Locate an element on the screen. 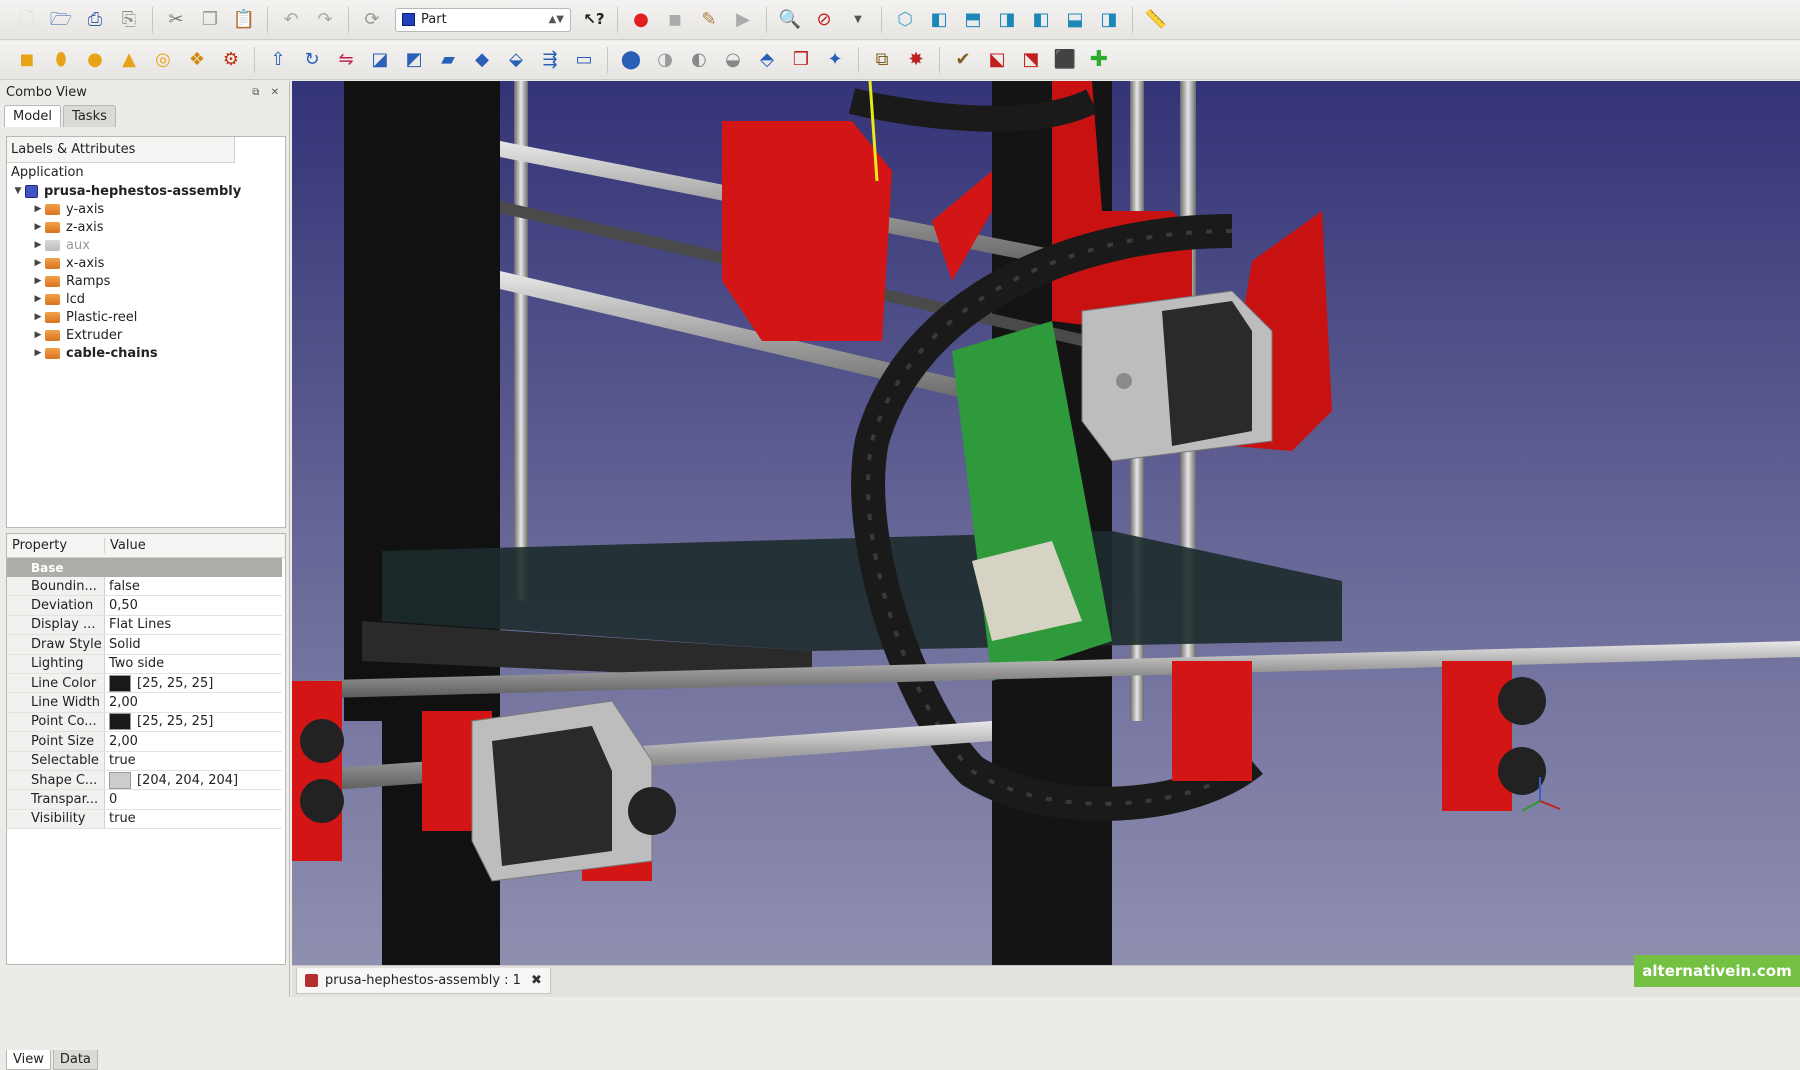 The width and height of the screenshot is (1800, 1070). top-view-icon: ⬒ is located at coordinates (973, 20).